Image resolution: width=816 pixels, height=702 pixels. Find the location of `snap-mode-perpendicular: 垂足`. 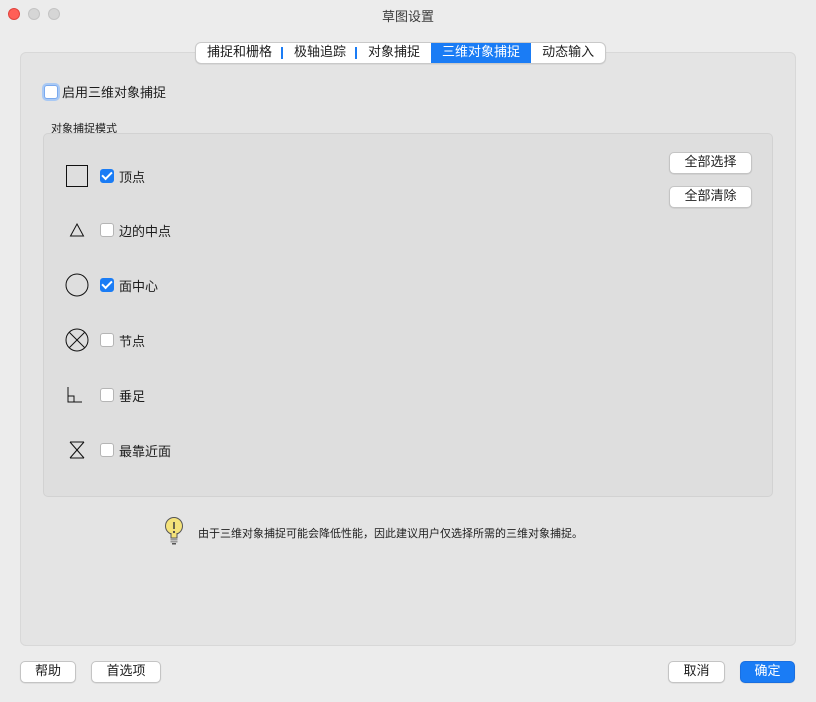

snap-mode-perpendicular: 垂足 is located at coordinates (104, 395).